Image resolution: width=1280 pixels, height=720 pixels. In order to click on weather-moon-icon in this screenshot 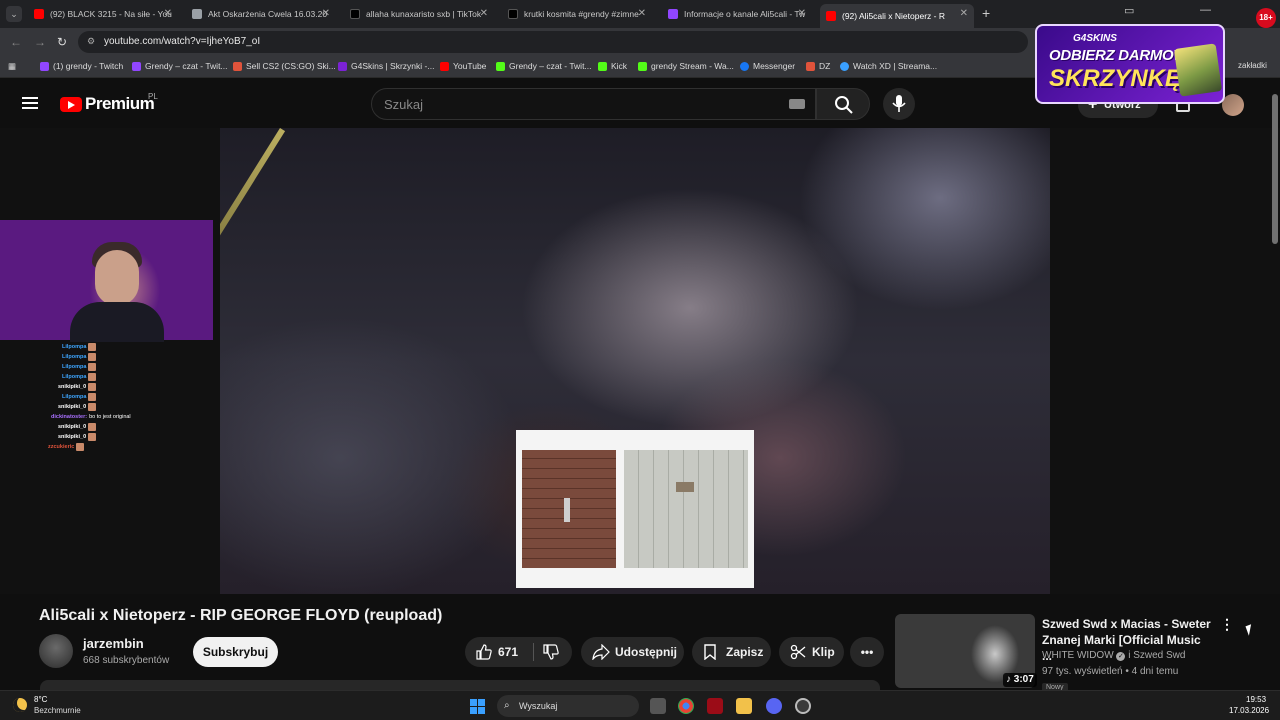, I will do `click(20, 705)`.